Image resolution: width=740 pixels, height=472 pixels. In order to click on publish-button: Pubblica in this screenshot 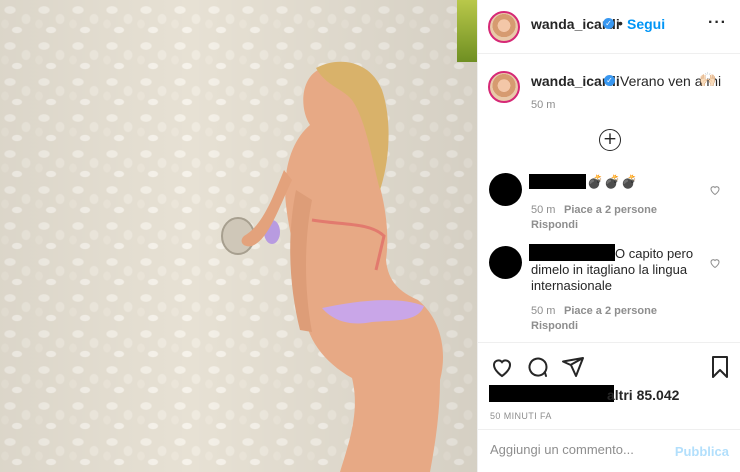, I will do `click(702, 451)`.